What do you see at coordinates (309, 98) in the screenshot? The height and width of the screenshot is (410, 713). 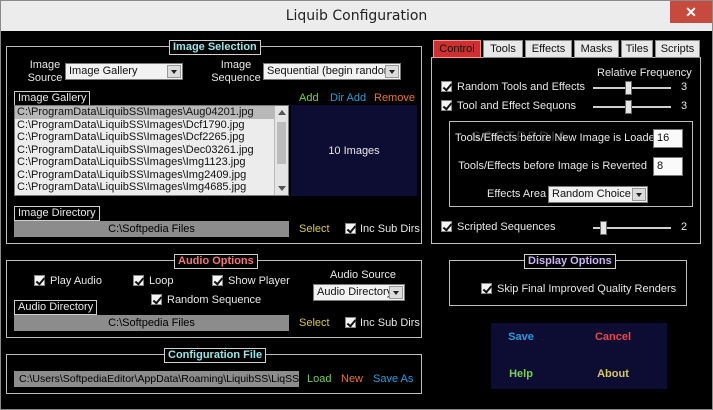 I see `add-button: Add` at bounding box center [309, 98].